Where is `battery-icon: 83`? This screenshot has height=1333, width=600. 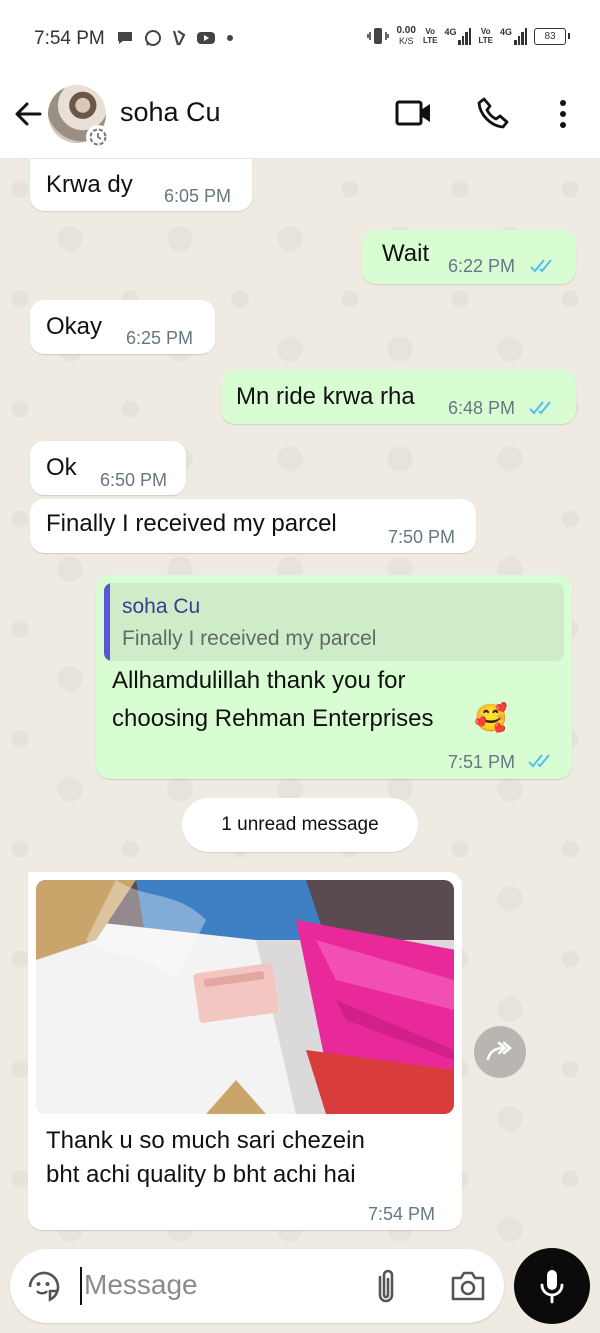 battery-icon: 83 is located at coordinates (552, 36).